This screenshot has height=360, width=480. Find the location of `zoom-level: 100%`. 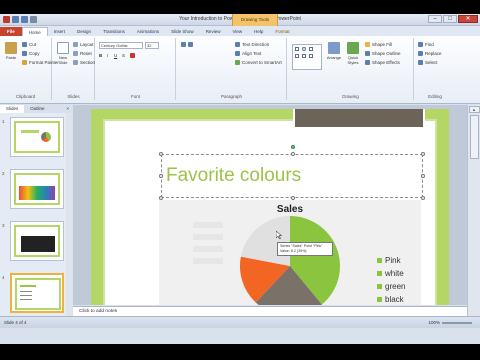

zoom-level: 100% is located at coordinates (434, 322).